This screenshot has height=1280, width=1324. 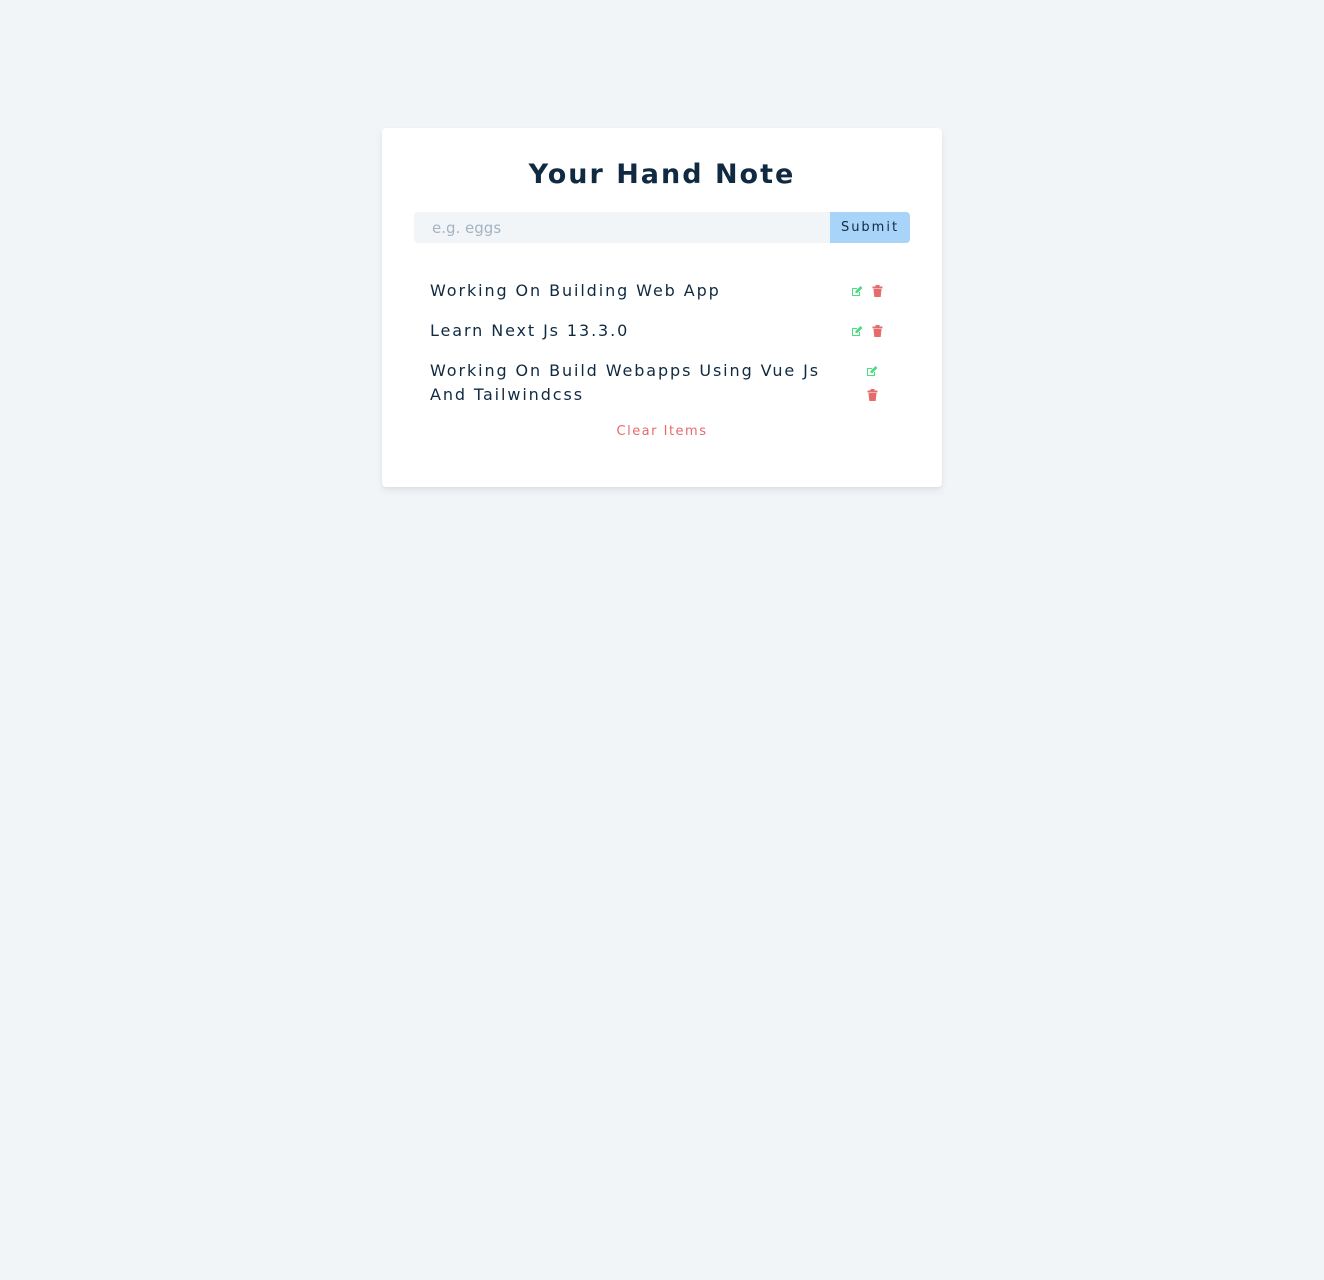 What do you see at coordinates (575, 290) in the screenshot?
I see `list-item-text: Working On Building Web App` at bounding box center [575, 290].